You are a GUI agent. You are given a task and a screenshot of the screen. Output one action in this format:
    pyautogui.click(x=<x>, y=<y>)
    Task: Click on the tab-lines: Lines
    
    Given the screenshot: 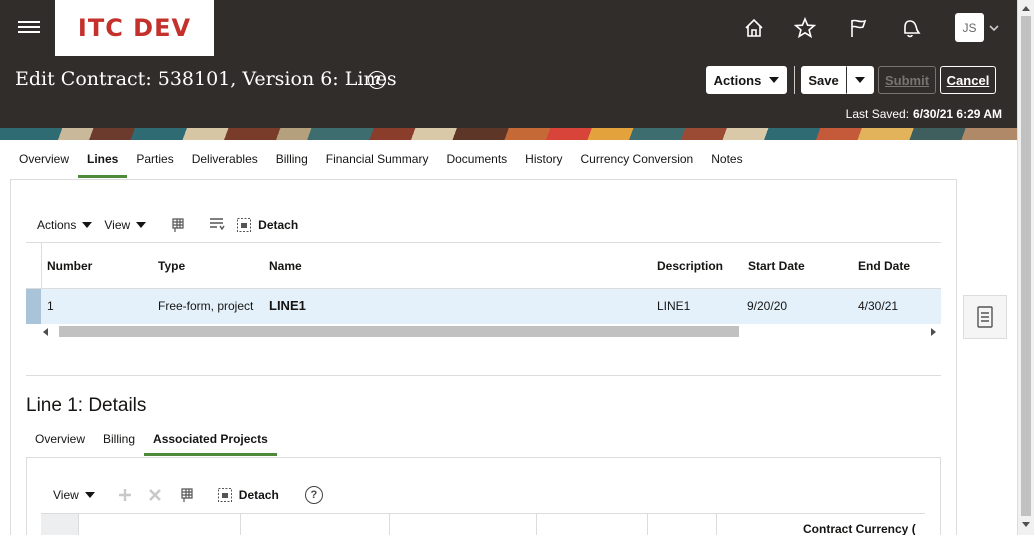 What is the action you would take?
    pyautogui.click(x=103, y=159)
    